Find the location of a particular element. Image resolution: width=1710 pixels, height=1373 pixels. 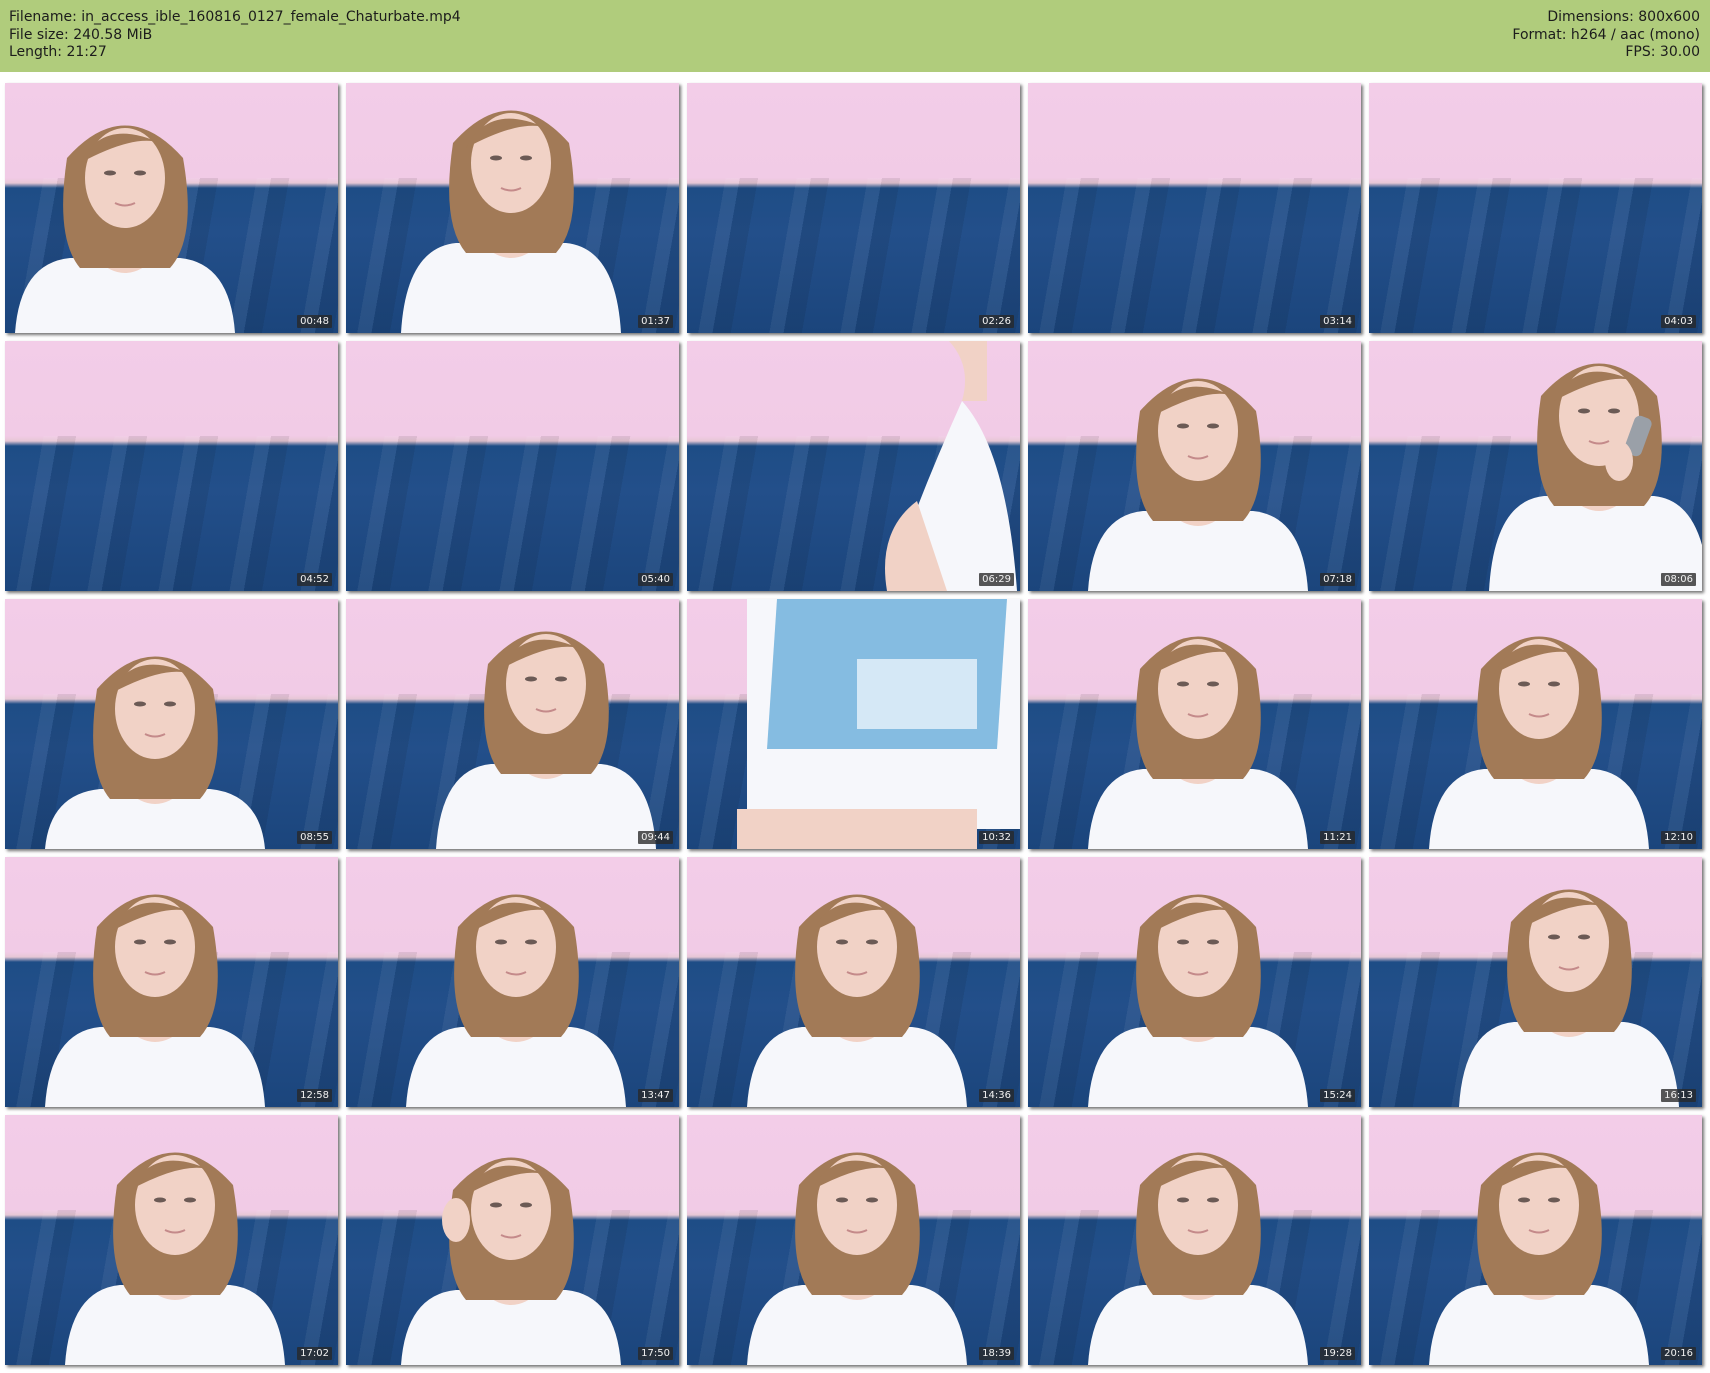

video-thumbnail: 07:18 is located at coordinates (1194, 466).